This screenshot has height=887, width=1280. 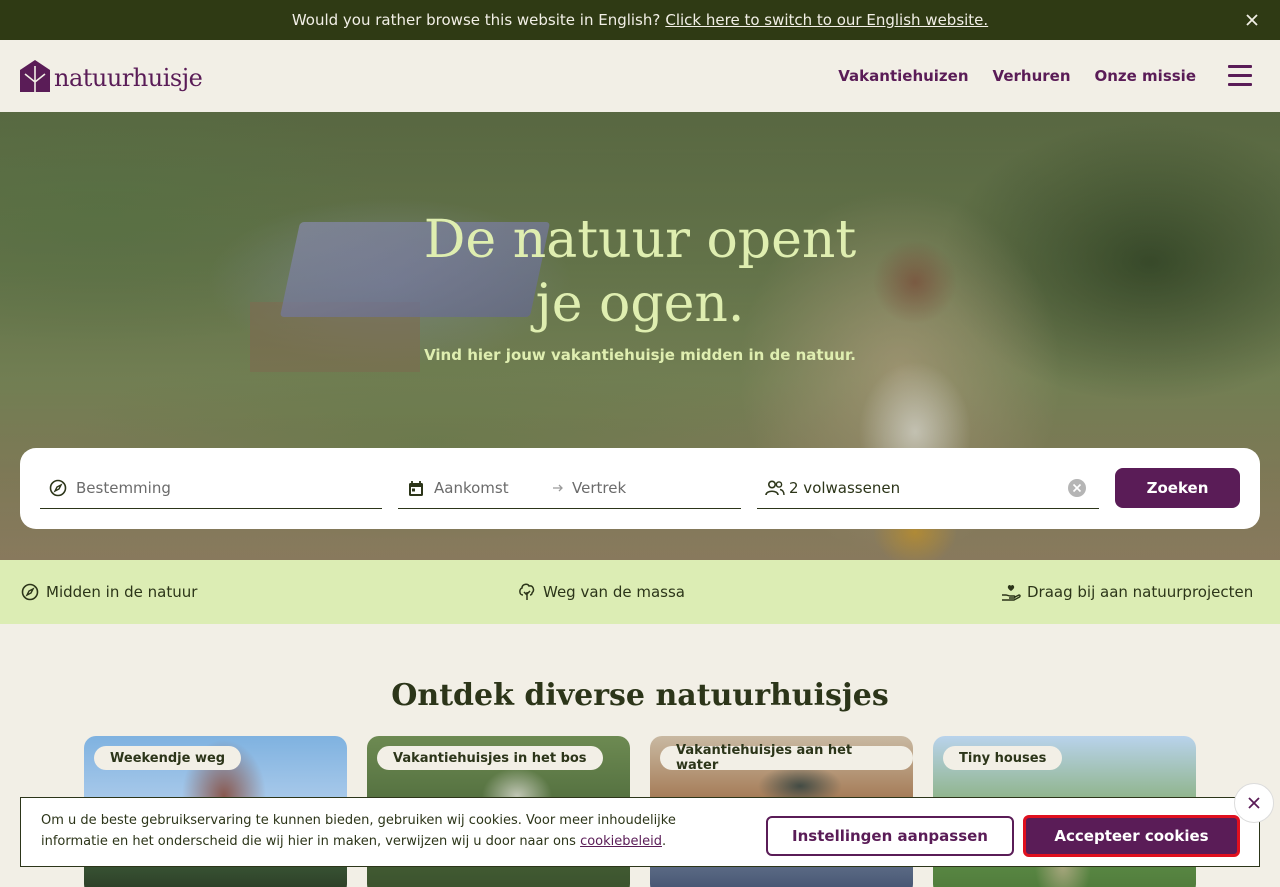 What do you see at coordinates (775, 488) in the screenshot?
I see `people-icon` at bounding box center [775, 488].